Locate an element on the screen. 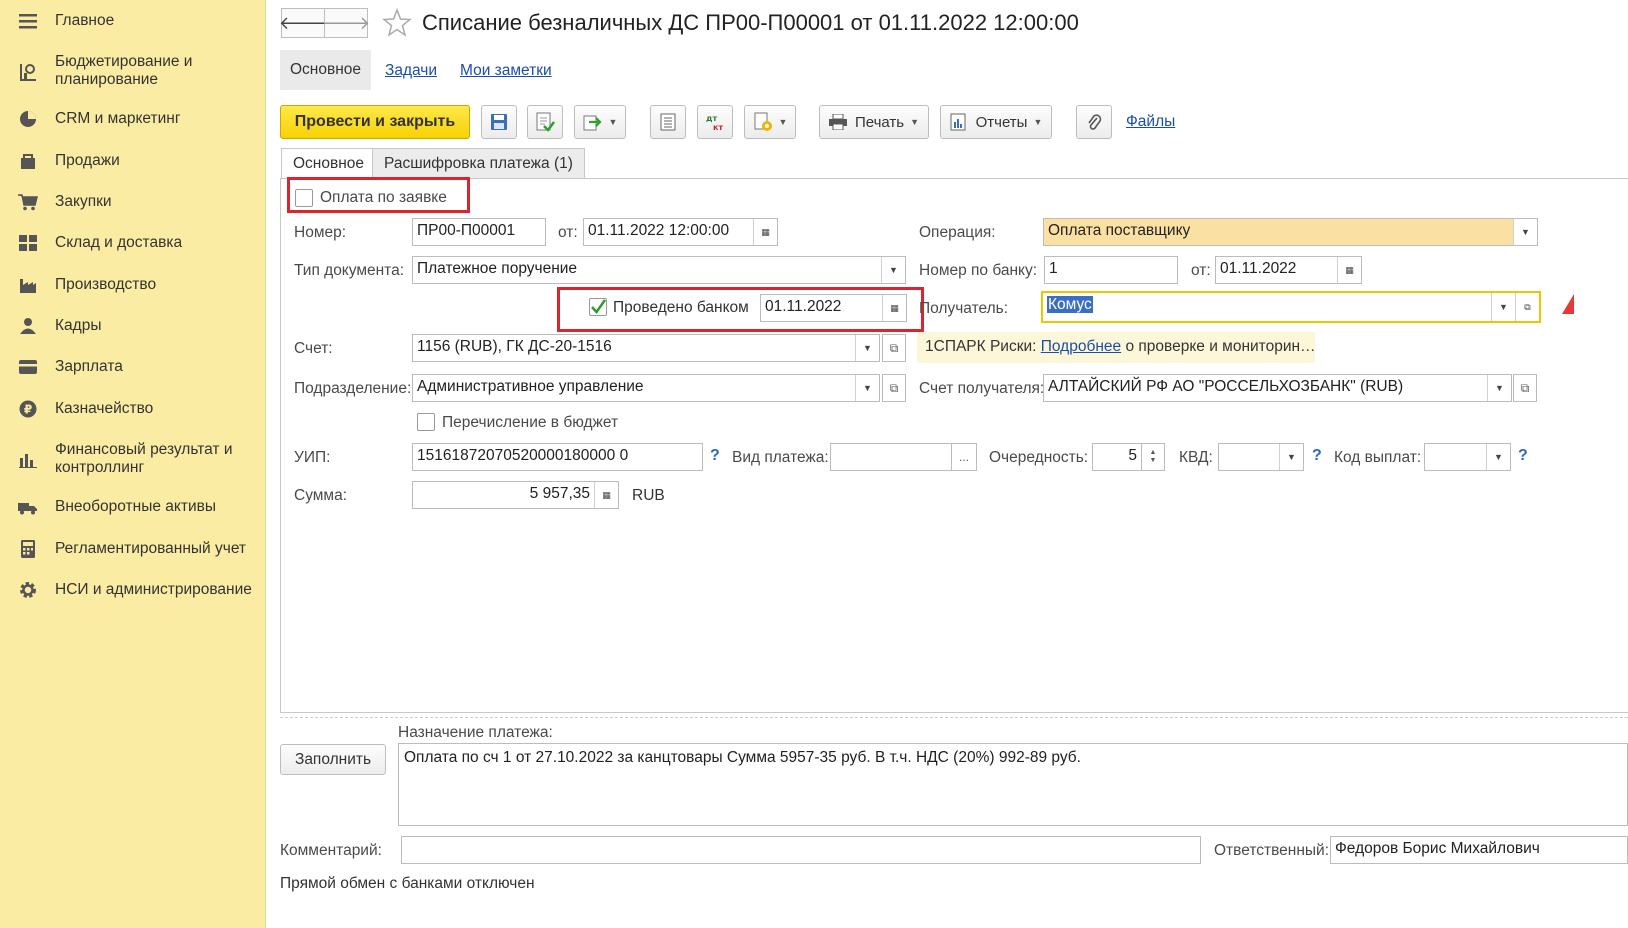 This screenshot has height=928, width=1628. sidebar-item-label: Финансовый результат и контроллинг is located at coordinates (144, 458).